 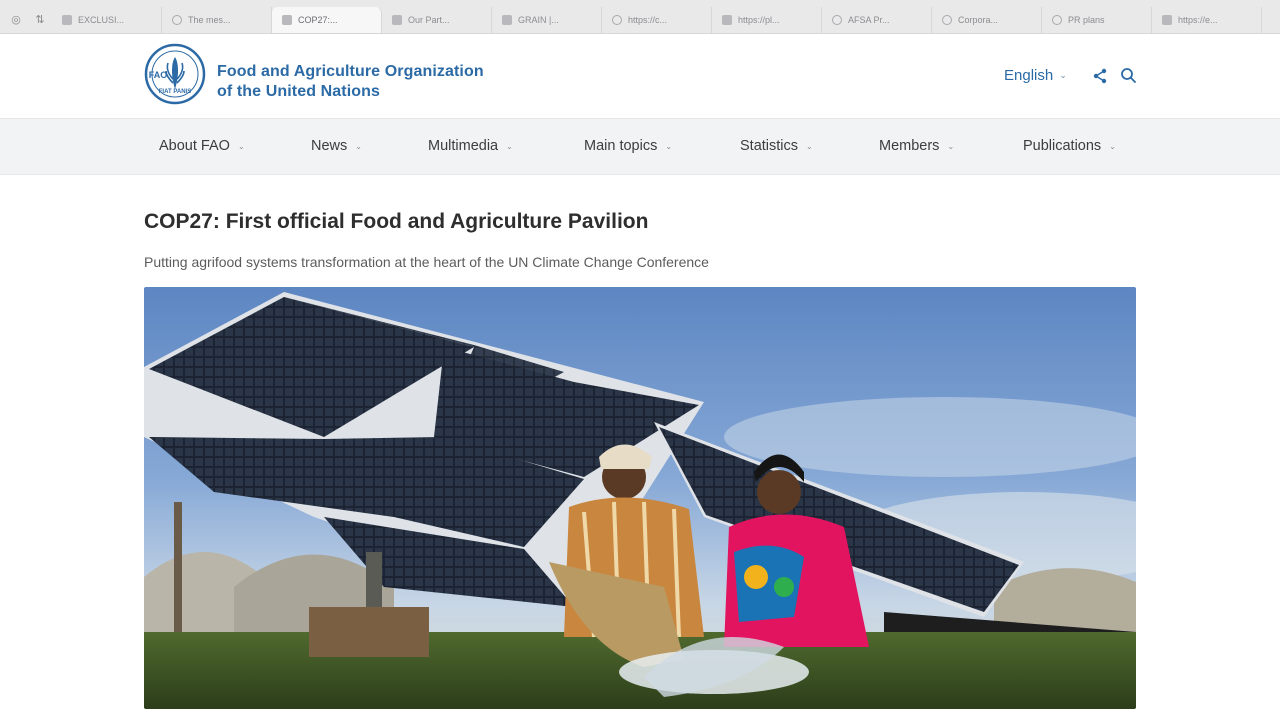 I want to click on share-icon, so click(x=1100, y=76).